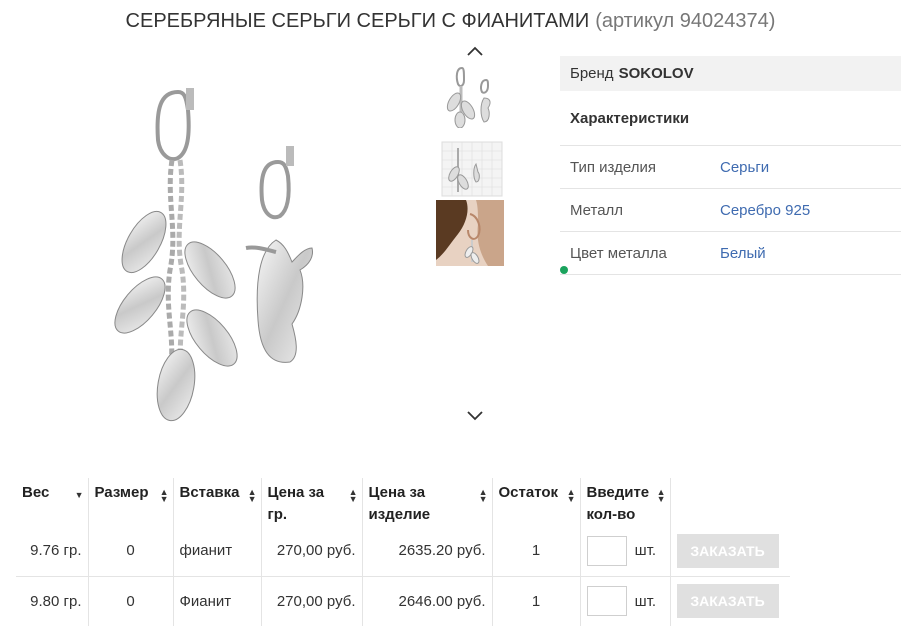  I want to click on column-header-stock: Остаток ▲ ▼, so click(536, 502).